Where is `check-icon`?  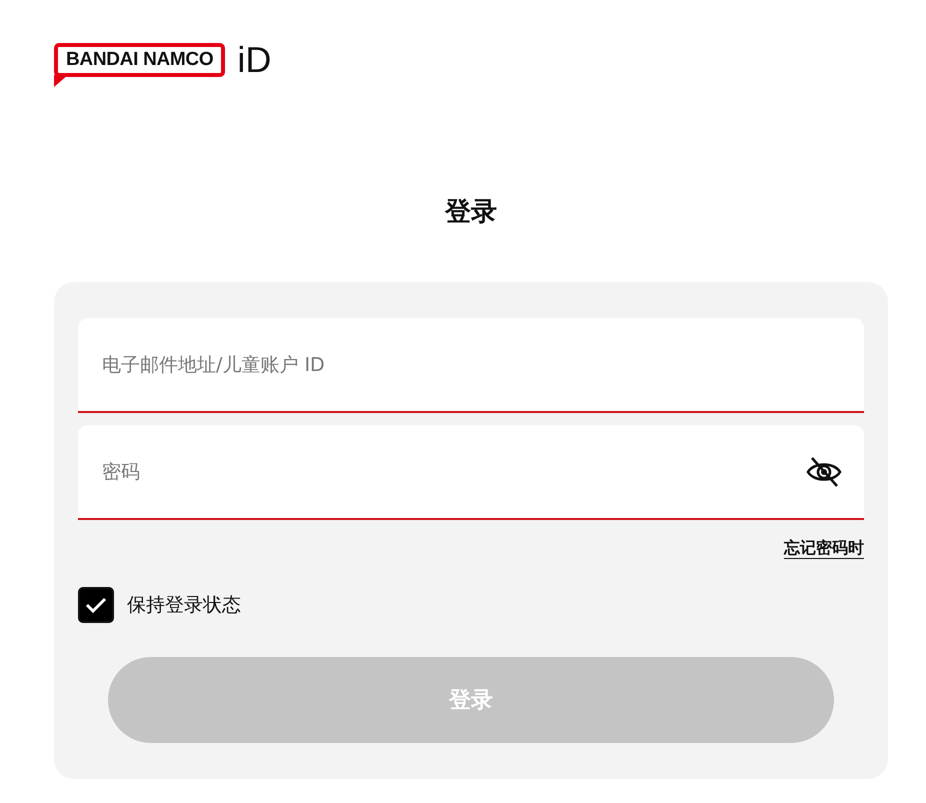 check-icon is located at coordinates (96, 605).